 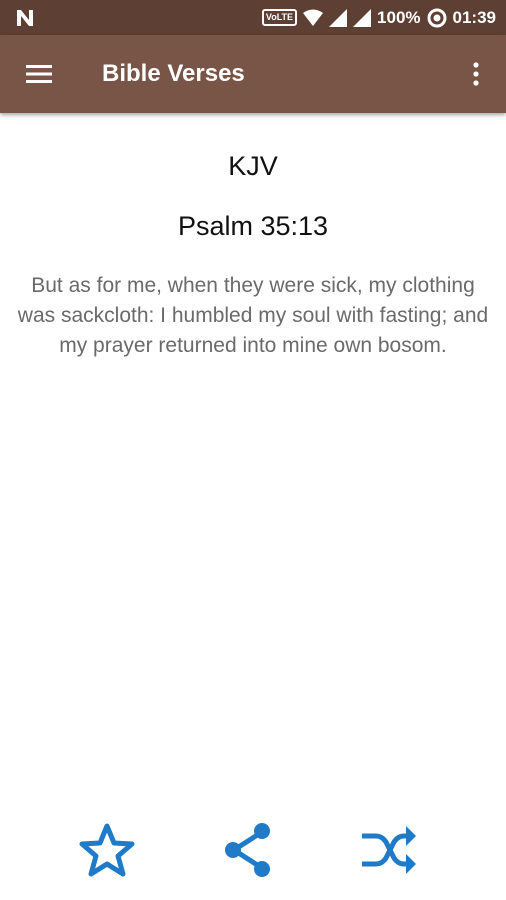 I want to click on verse-reference: Psalm 35:13, so click(x=253, y=226).